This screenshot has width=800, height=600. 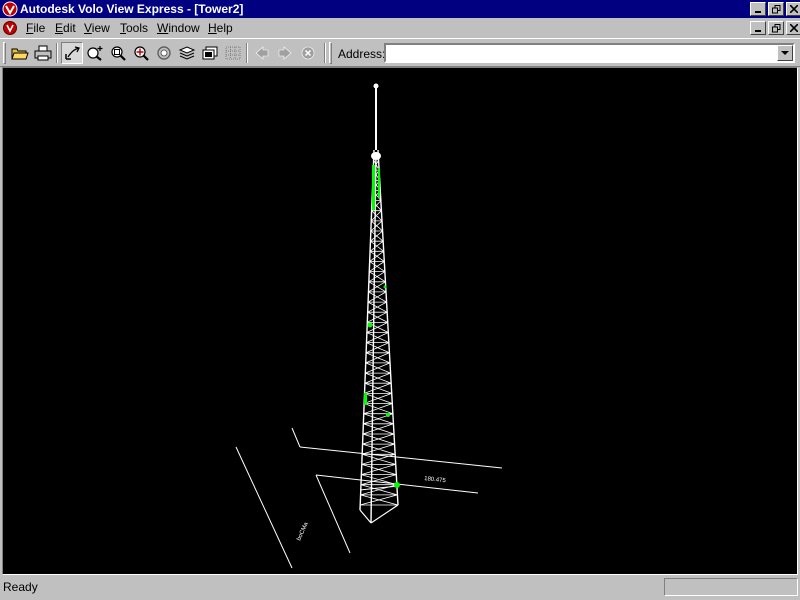 What do you see at coordinates (10, 9) in the screenshot?
I see `volo-view-app-icon` at bounding box center [10, 9].